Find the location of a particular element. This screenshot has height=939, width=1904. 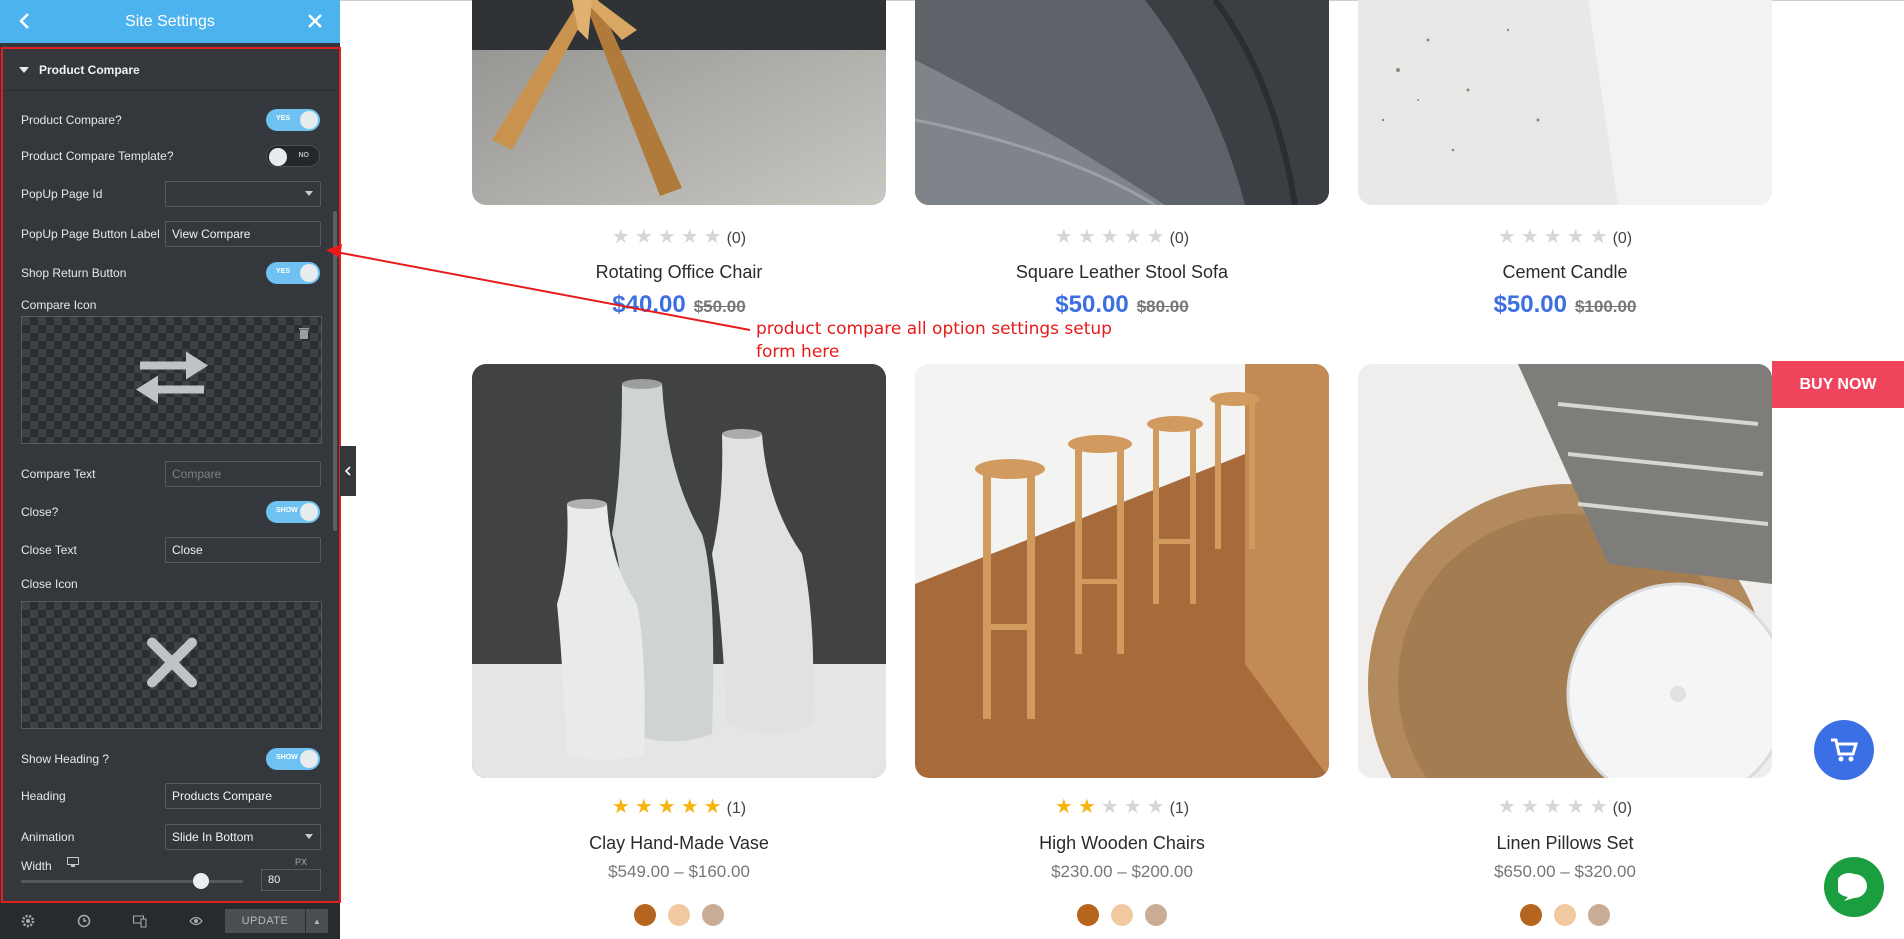

review-count: (0) is located at coordinates (736, 238).